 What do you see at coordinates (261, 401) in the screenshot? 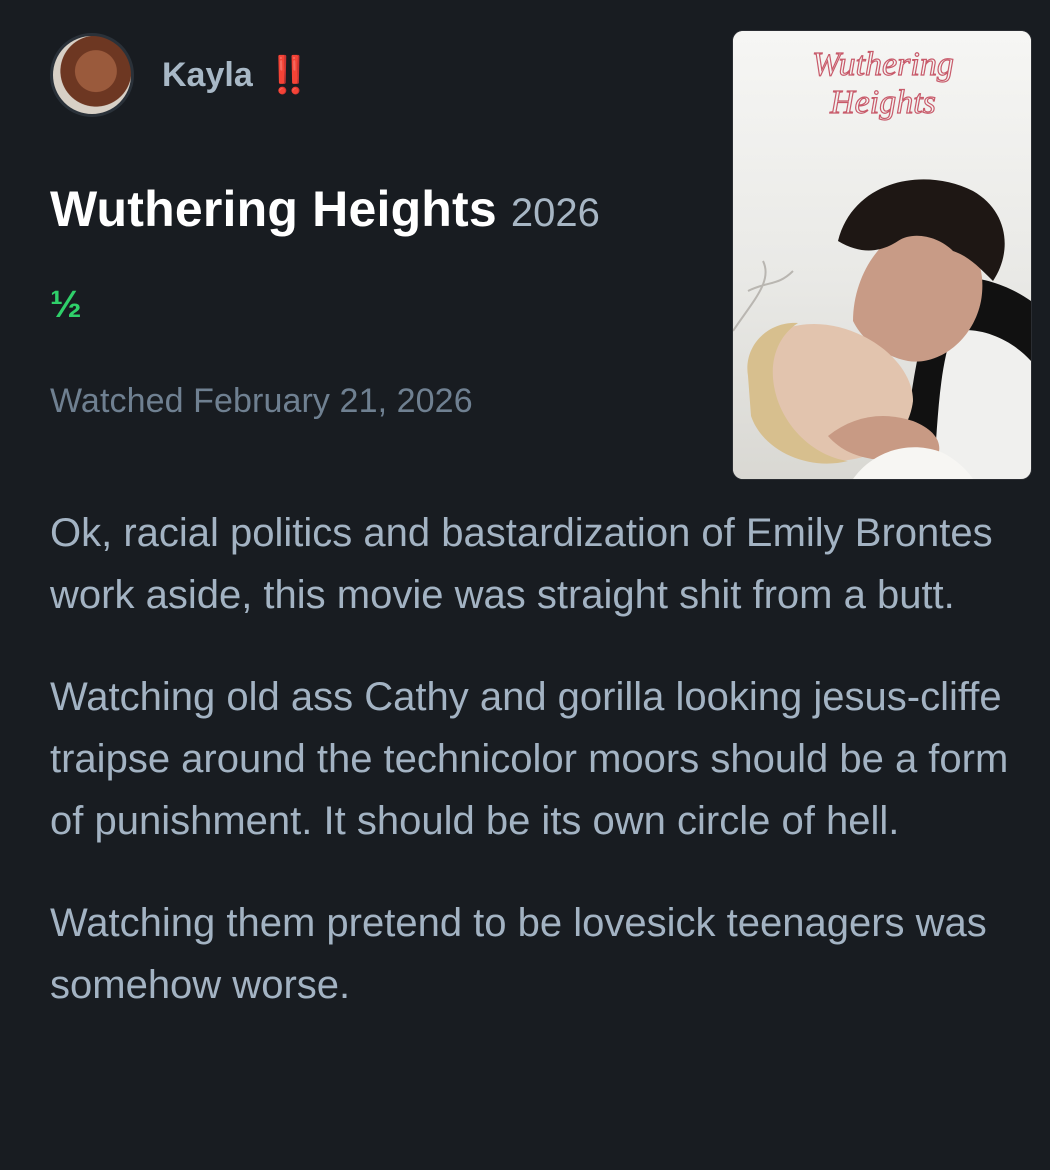
I see `watched-date: Watched February 21, 2026` at bounding box center [261, 401].